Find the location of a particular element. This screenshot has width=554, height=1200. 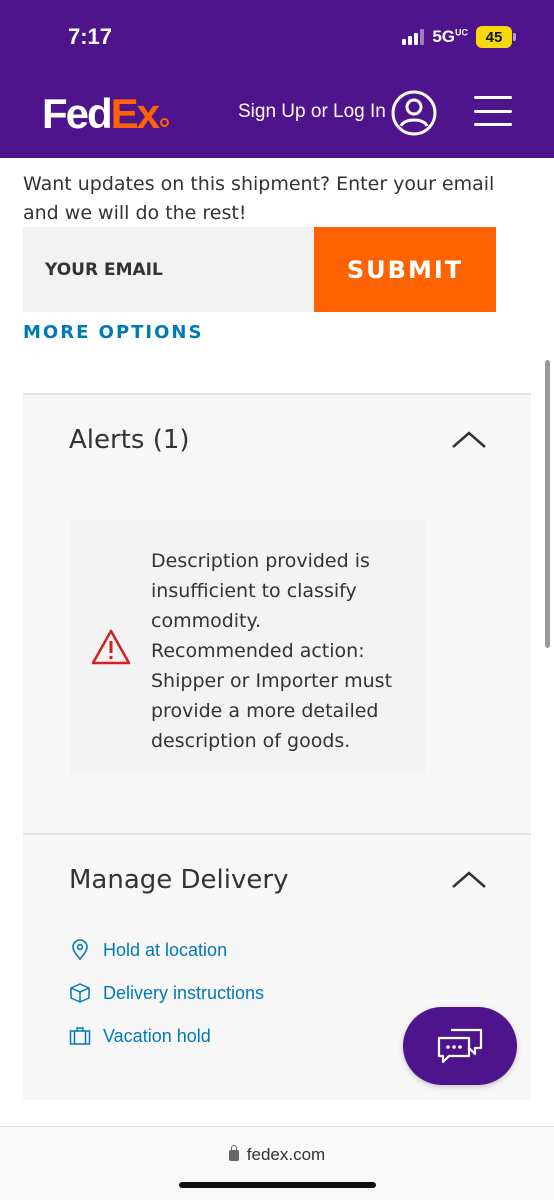

alerts-title: Alerts (1) is located at coordinates (129, 440).